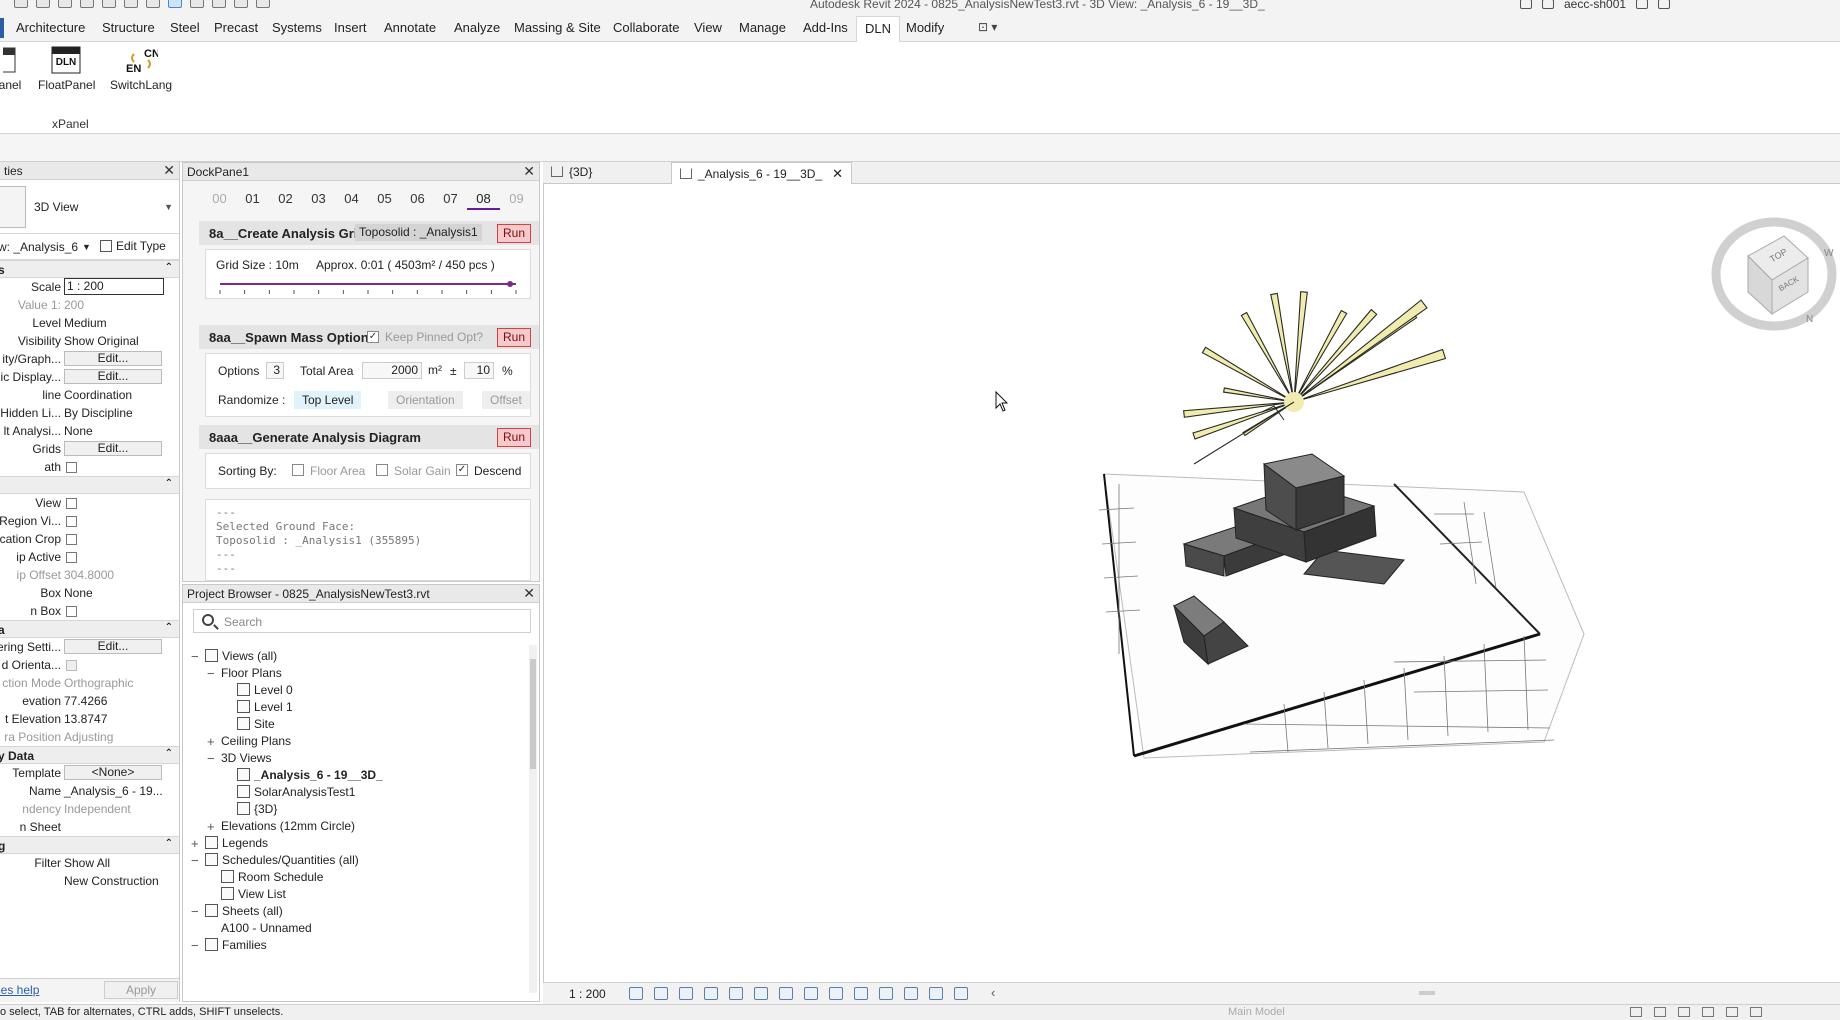 This screenshot has width=1840, height=1020. Describe the element at coordinates (686, 993) in the screenshot. I see `sun-path-icon` at that location.